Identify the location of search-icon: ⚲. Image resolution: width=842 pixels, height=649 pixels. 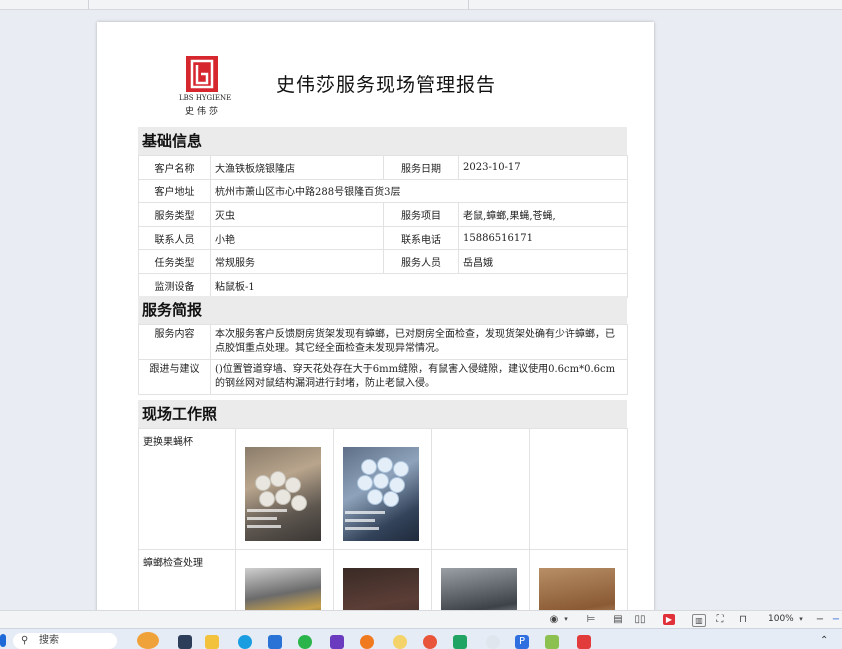
(25, 640).